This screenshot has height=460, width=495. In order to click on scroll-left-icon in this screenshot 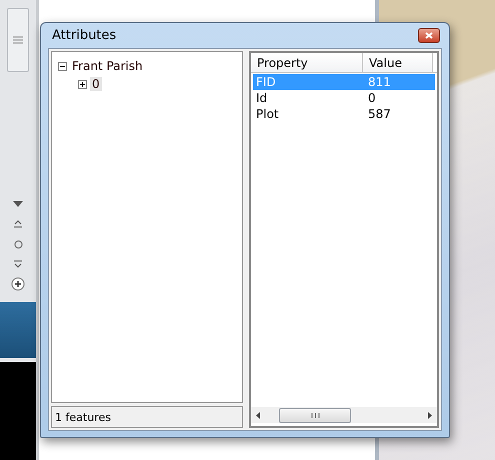, I will do `click(258, 415)`.